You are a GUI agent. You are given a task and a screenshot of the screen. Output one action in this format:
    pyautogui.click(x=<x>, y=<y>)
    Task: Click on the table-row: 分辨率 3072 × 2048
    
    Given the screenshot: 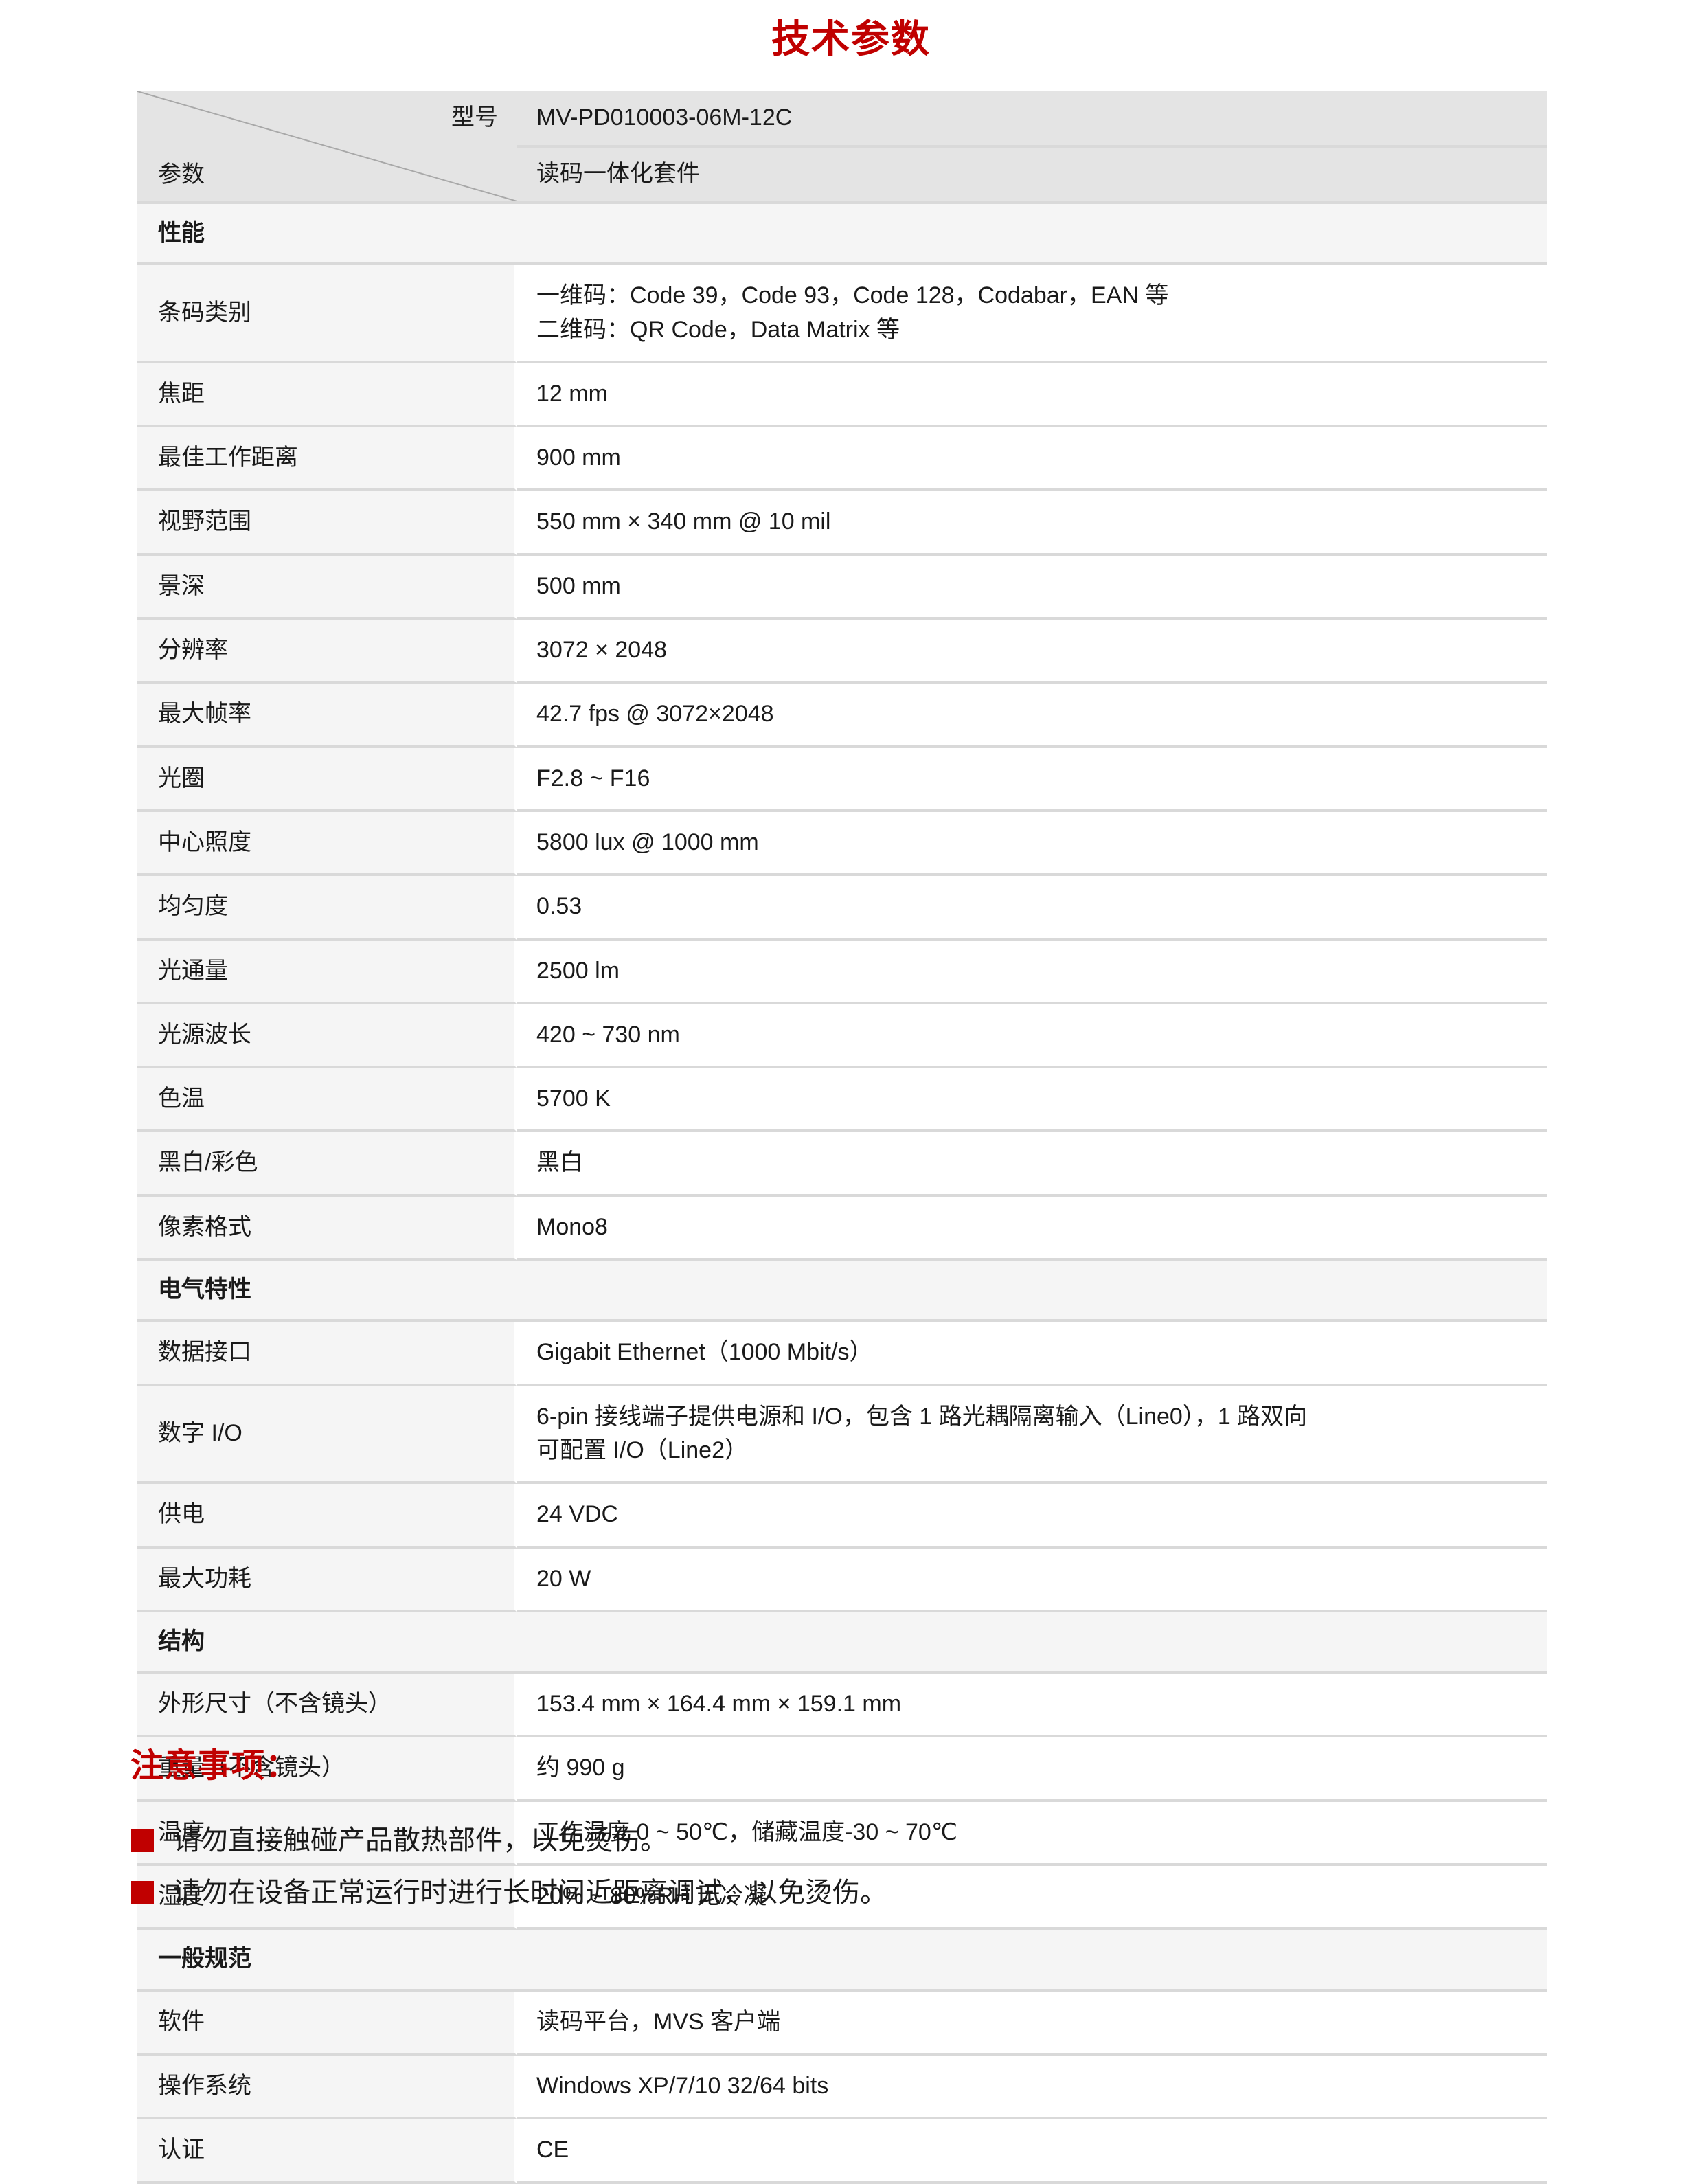 What is the action you would take?
    pyautogui.click(x=842, y=652)
    